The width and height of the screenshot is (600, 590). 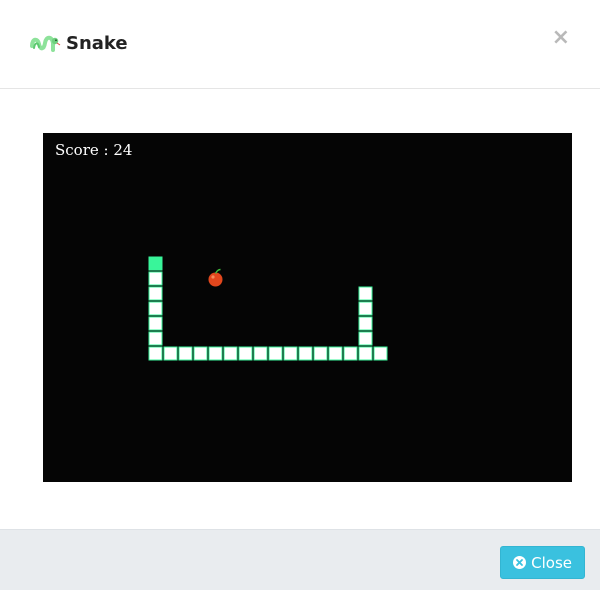 What do you see at coordinates (97, 43) in the screenshot?
I see `modal-title: Snake` at bounding box center [97, 43].